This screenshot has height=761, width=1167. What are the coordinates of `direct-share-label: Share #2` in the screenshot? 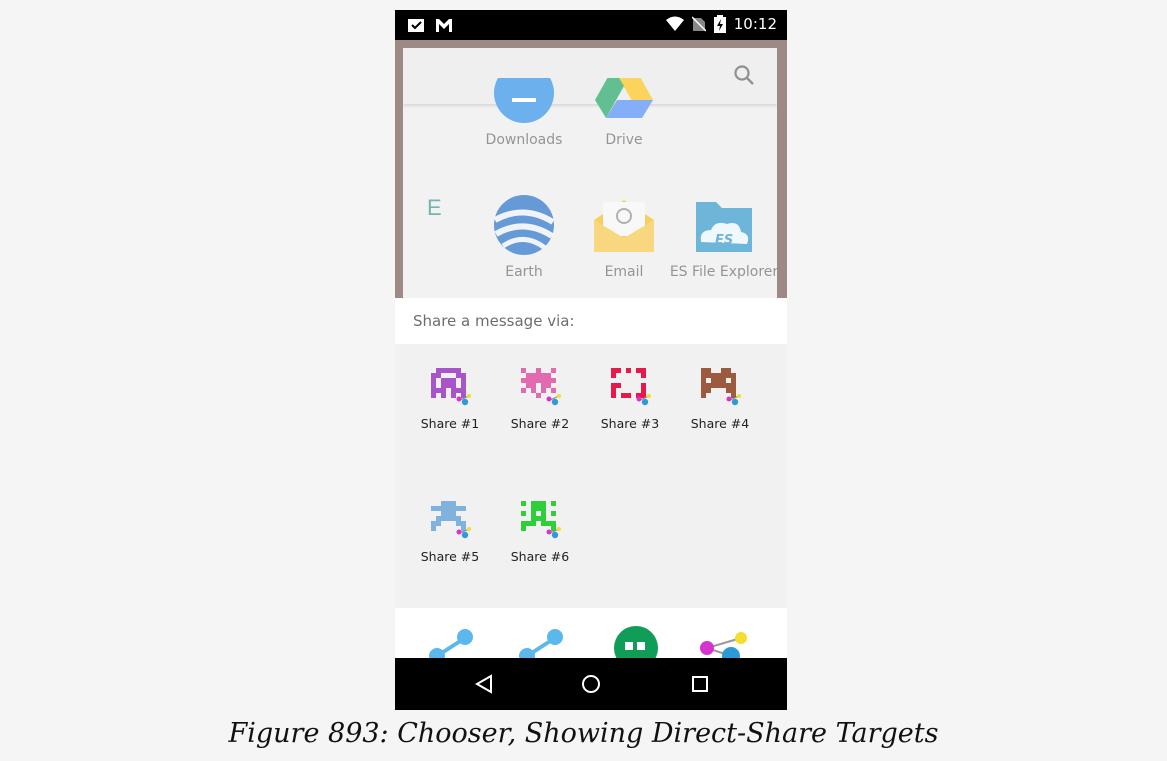 It's located at (540, 423).